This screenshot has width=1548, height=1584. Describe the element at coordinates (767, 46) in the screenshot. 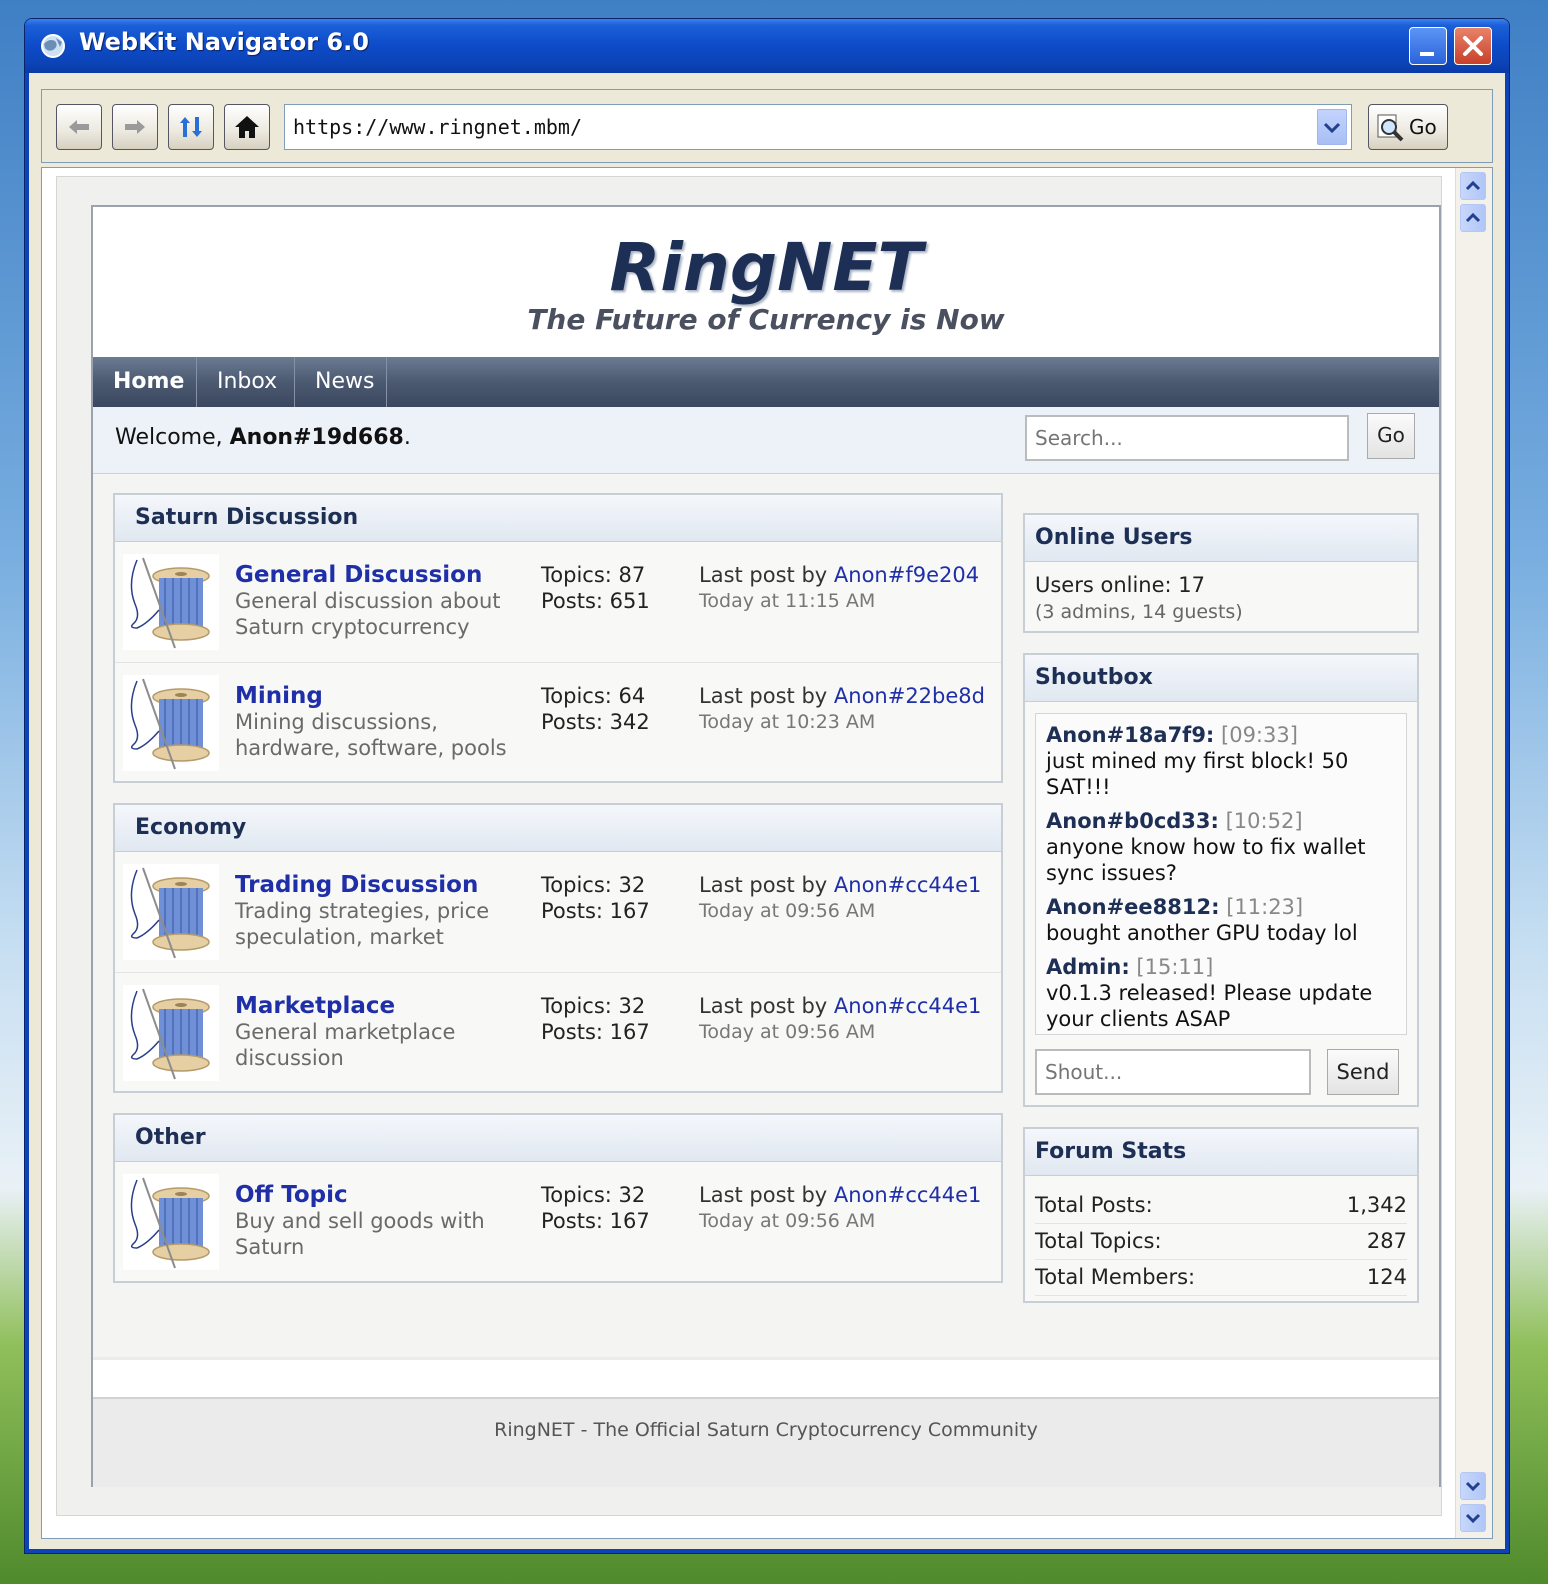

I see `title-bar: WebKit Navigator 6.0` at that location.